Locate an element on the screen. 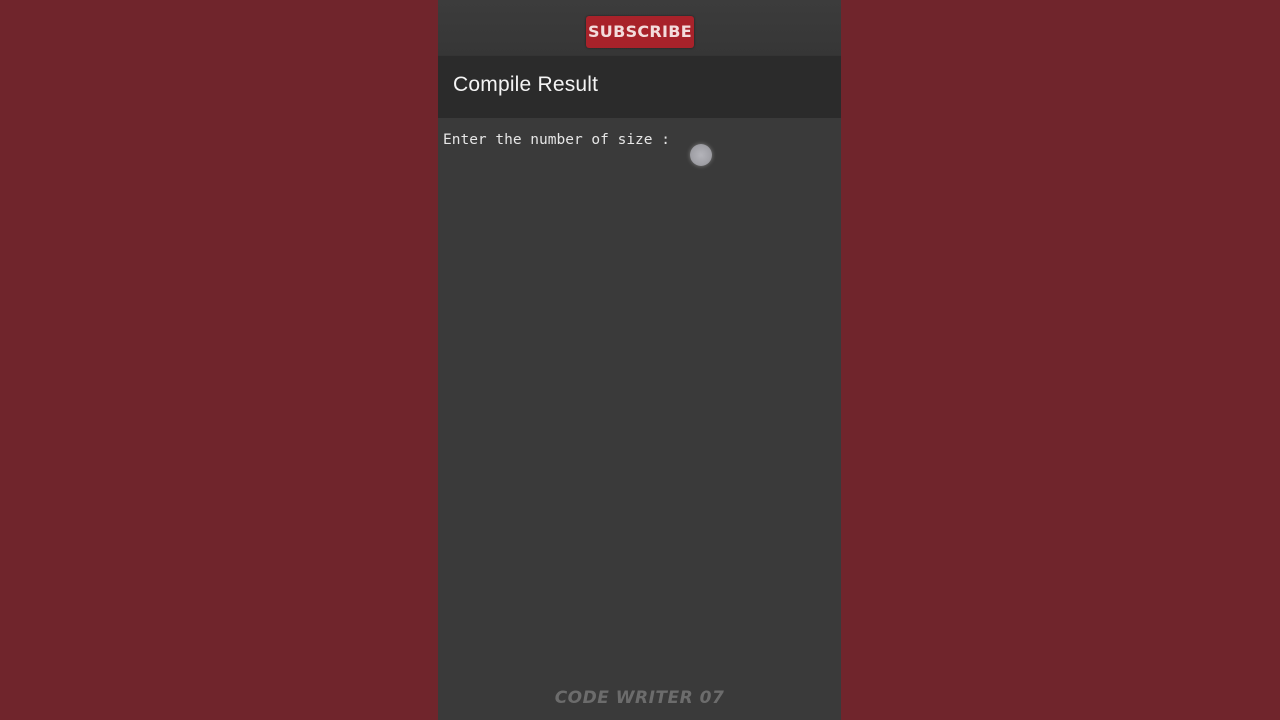 Image resolution: width=1280 pixels, height=720 pixels. touch-indicator-icon is located at coordinates (701, 155).